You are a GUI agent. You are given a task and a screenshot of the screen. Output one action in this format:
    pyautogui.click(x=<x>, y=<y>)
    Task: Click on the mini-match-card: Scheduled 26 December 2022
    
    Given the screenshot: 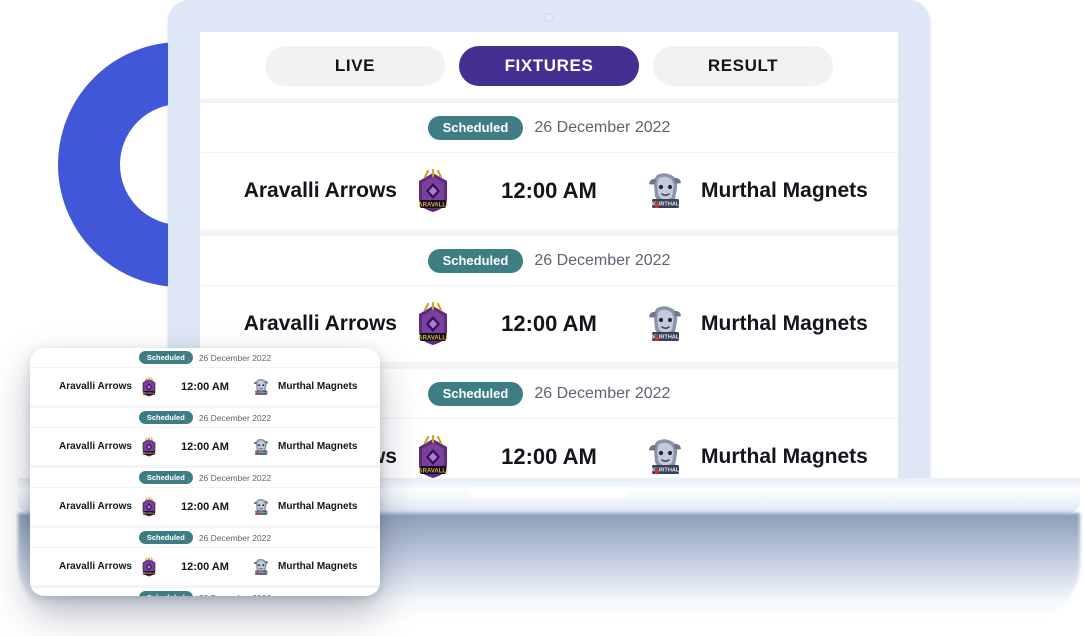 What is the action you would take?
    pyautogui.click(x=205, y=590)
    